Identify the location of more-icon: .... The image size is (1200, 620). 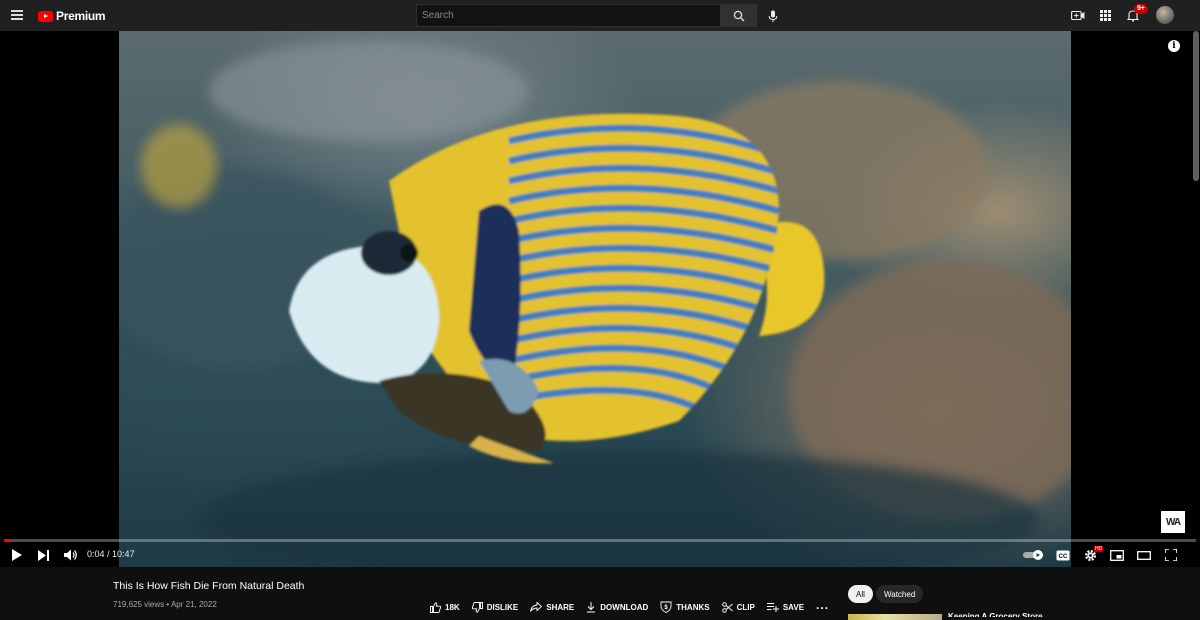
(823, 604).